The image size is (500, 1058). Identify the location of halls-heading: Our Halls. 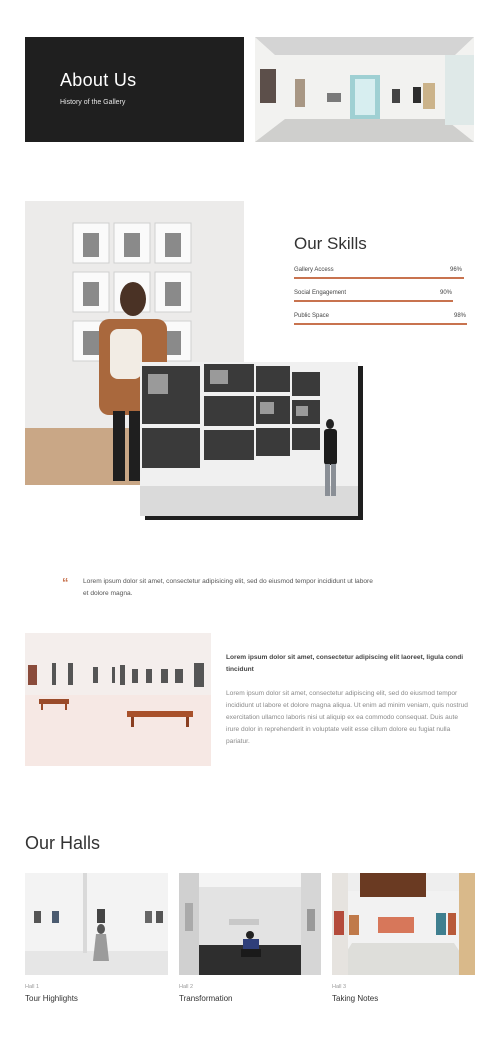
(63, 843).